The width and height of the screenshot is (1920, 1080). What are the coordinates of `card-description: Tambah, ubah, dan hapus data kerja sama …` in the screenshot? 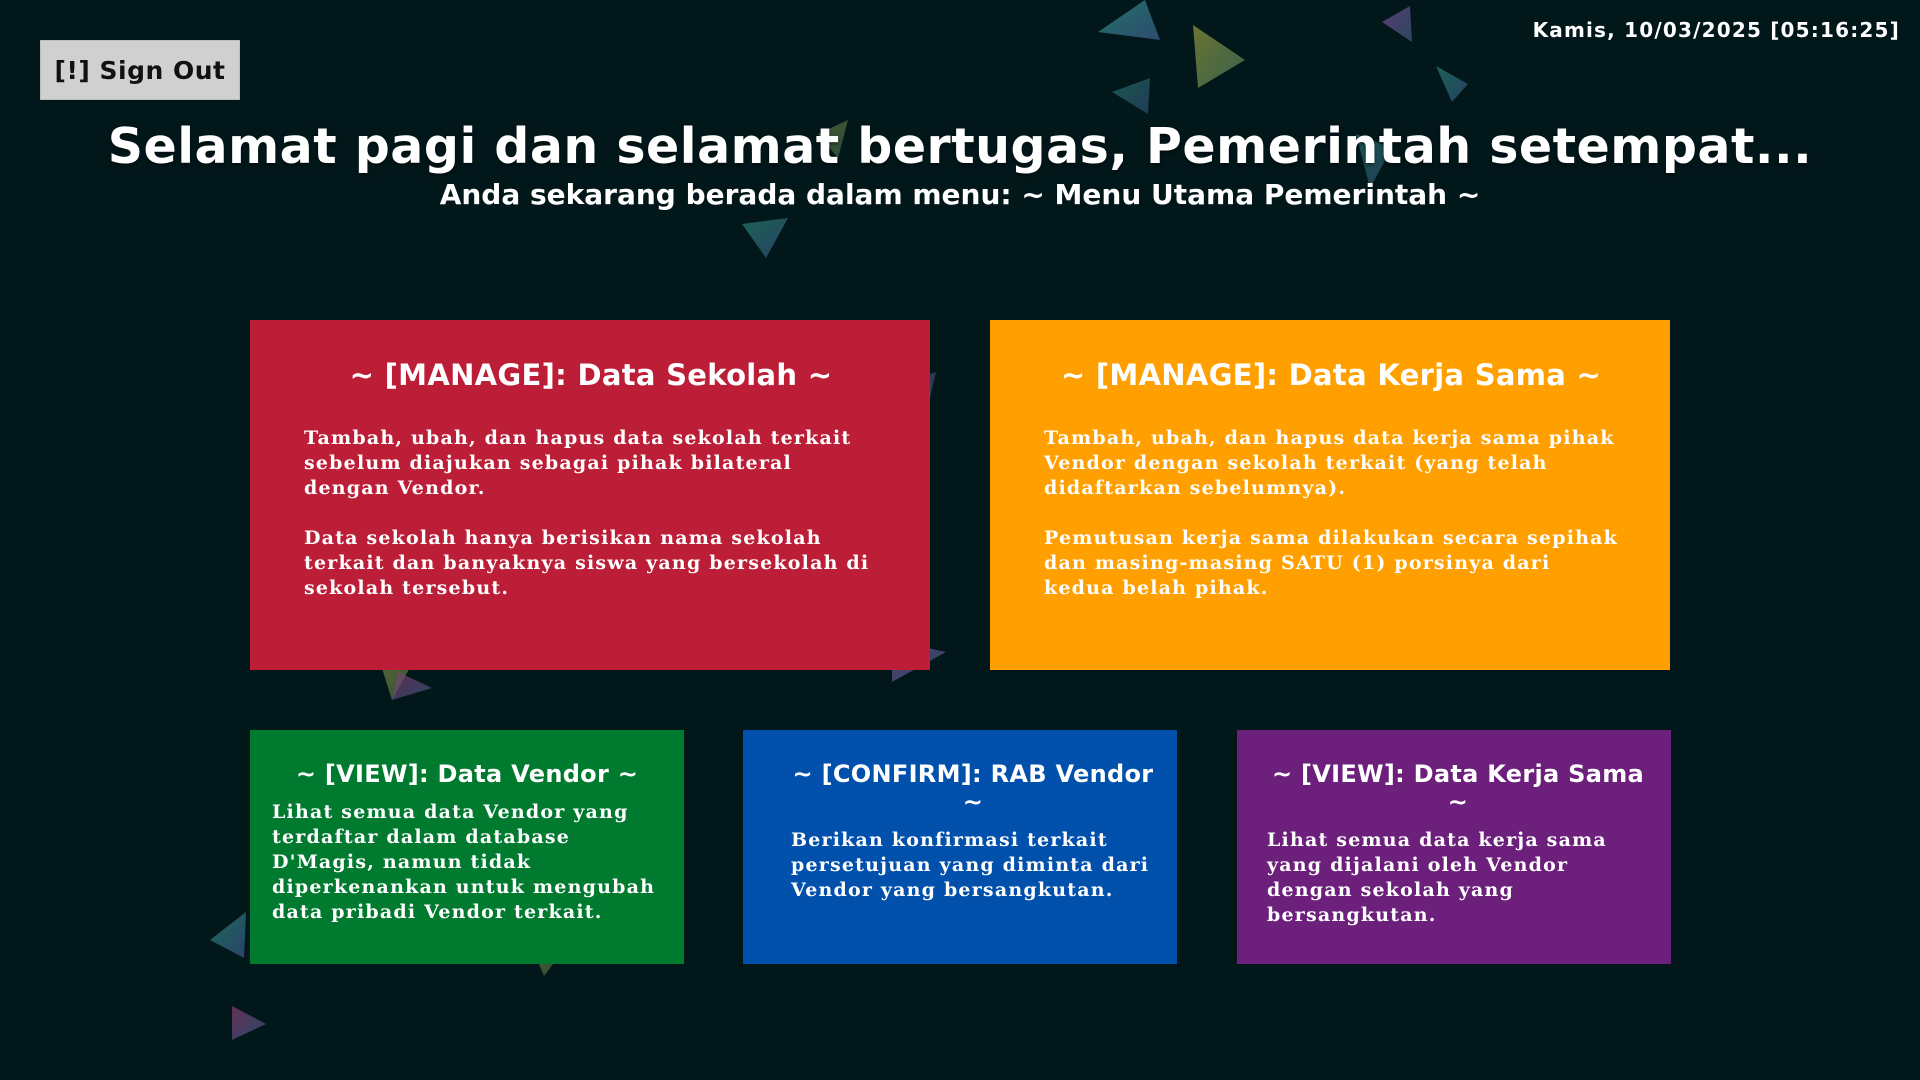 It's located at (1329, 463).